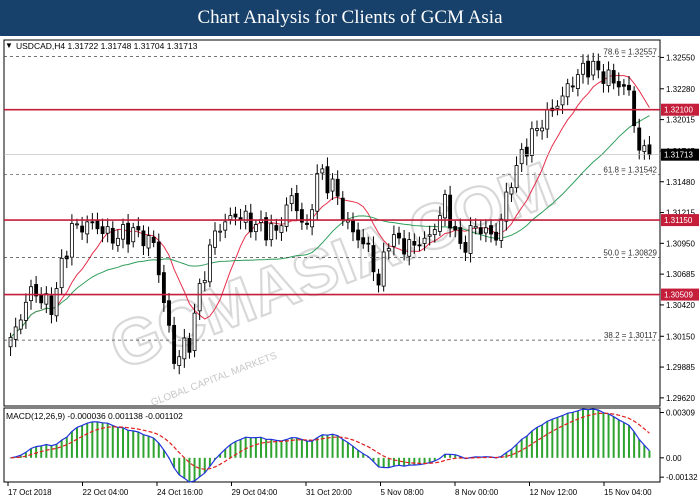  I want to click on macd-tick-label: 0.00309, so click(680, 413).